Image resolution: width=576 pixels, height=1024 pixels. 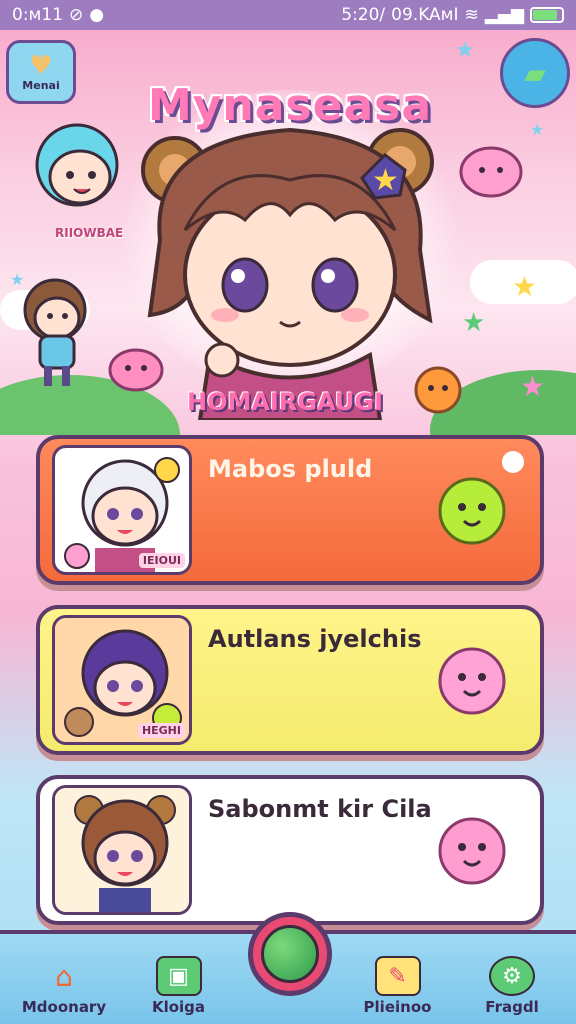 I want to click on chat-button: ▰, so click(x=535, y=73).